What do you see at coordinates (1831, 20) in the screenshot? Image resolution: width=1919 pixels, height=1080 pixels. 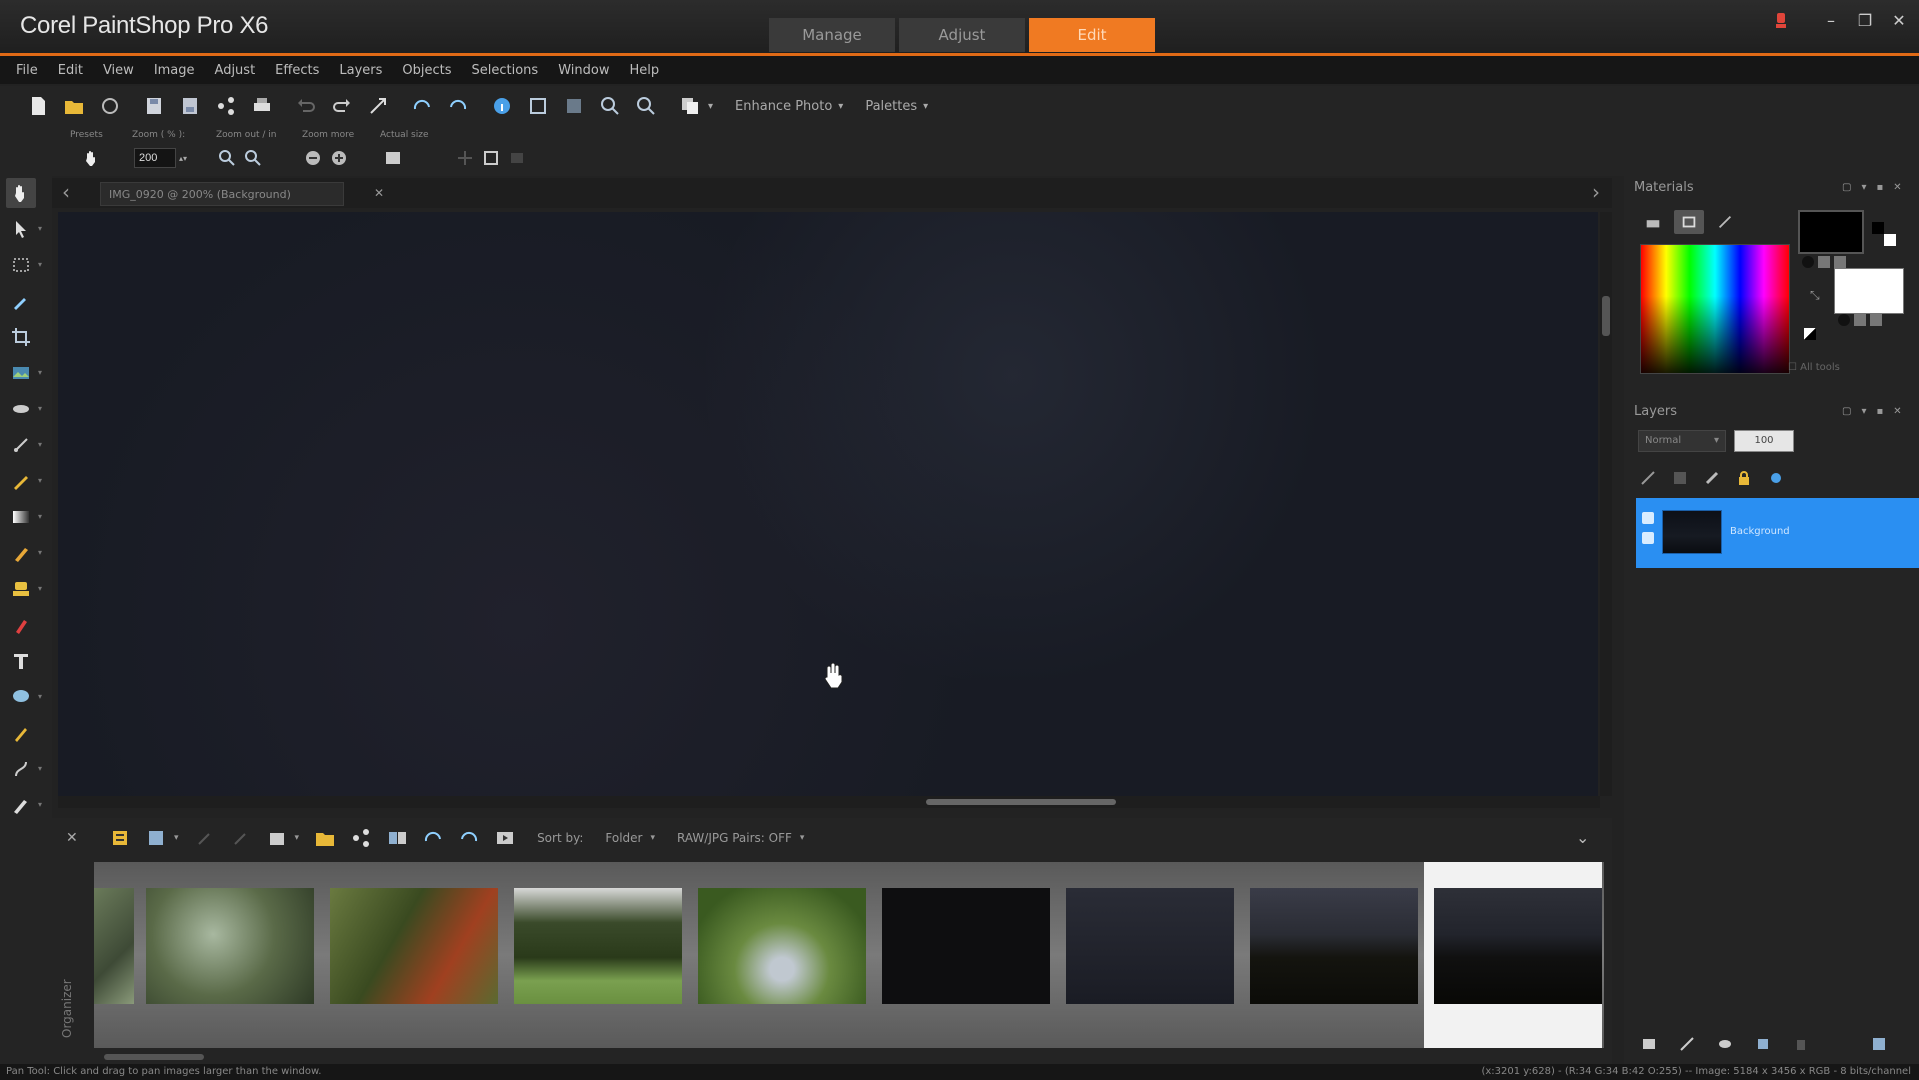 I see `minimize-icon: –` at bounding box center [1831, 20].